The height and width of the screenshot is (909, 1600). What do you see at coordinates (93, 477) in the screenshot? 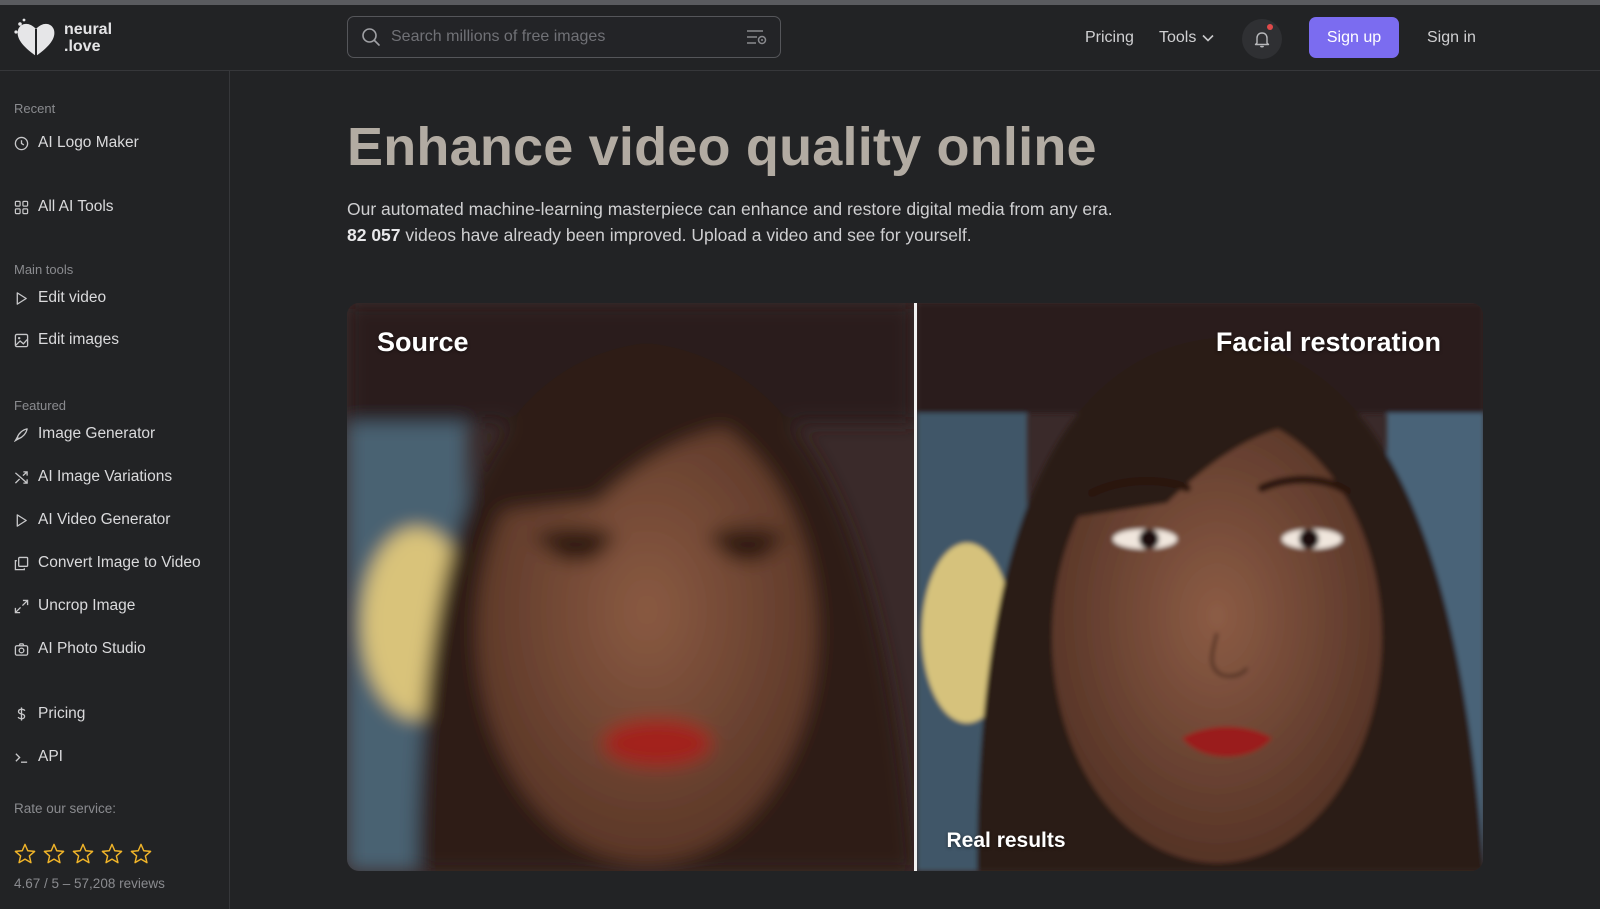
I see `sidebar-item-ai-image-variations: AI Image Variations` at bounding box center [93, 477].